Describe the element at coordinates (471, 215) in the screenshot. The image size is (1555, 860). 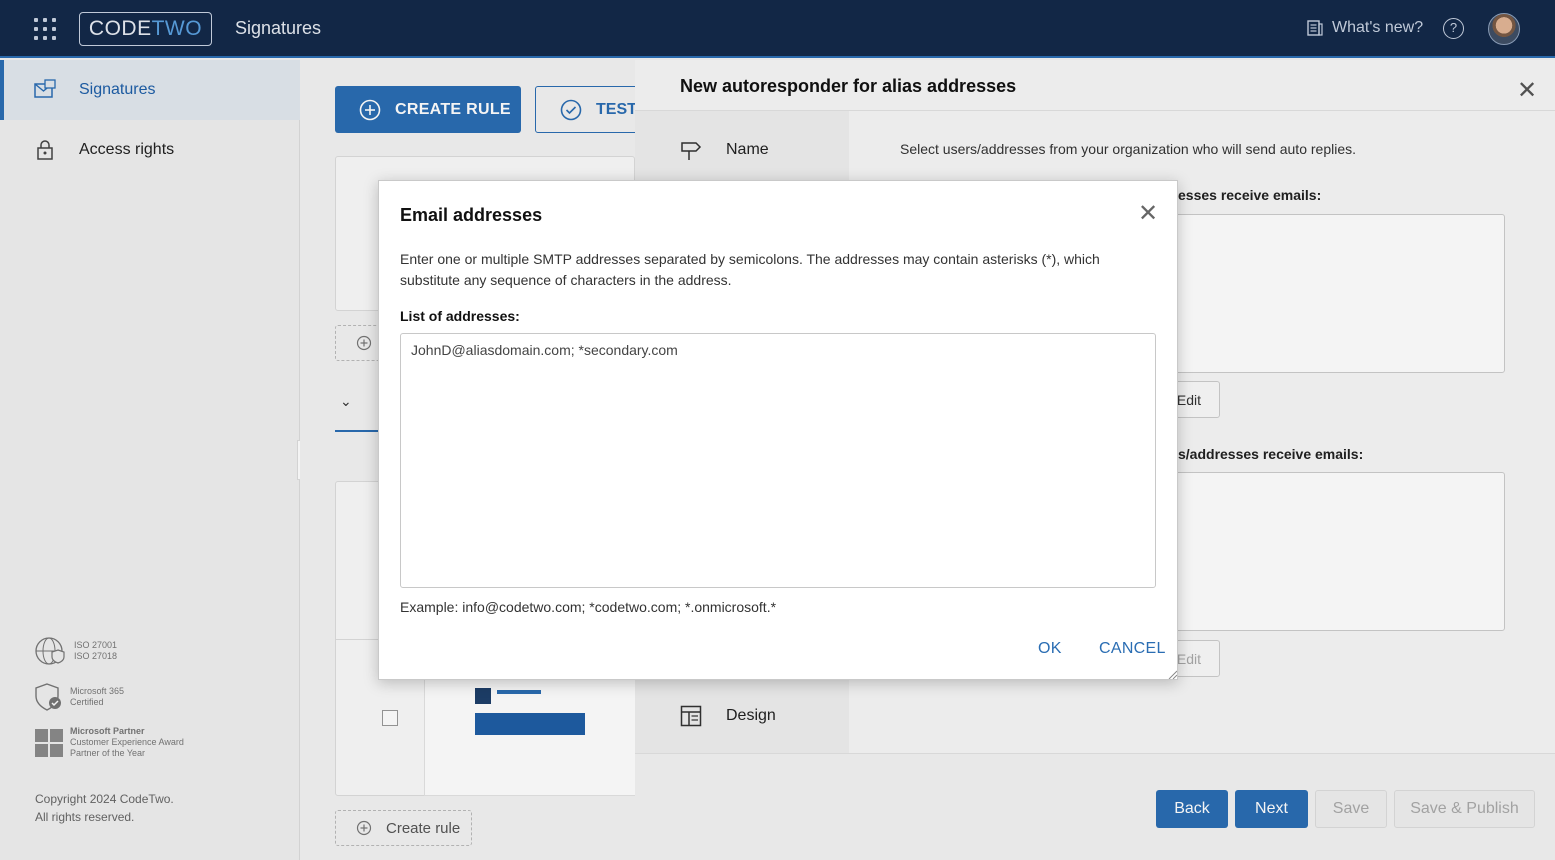
I see `dialog-title: Email addresses` at that location.